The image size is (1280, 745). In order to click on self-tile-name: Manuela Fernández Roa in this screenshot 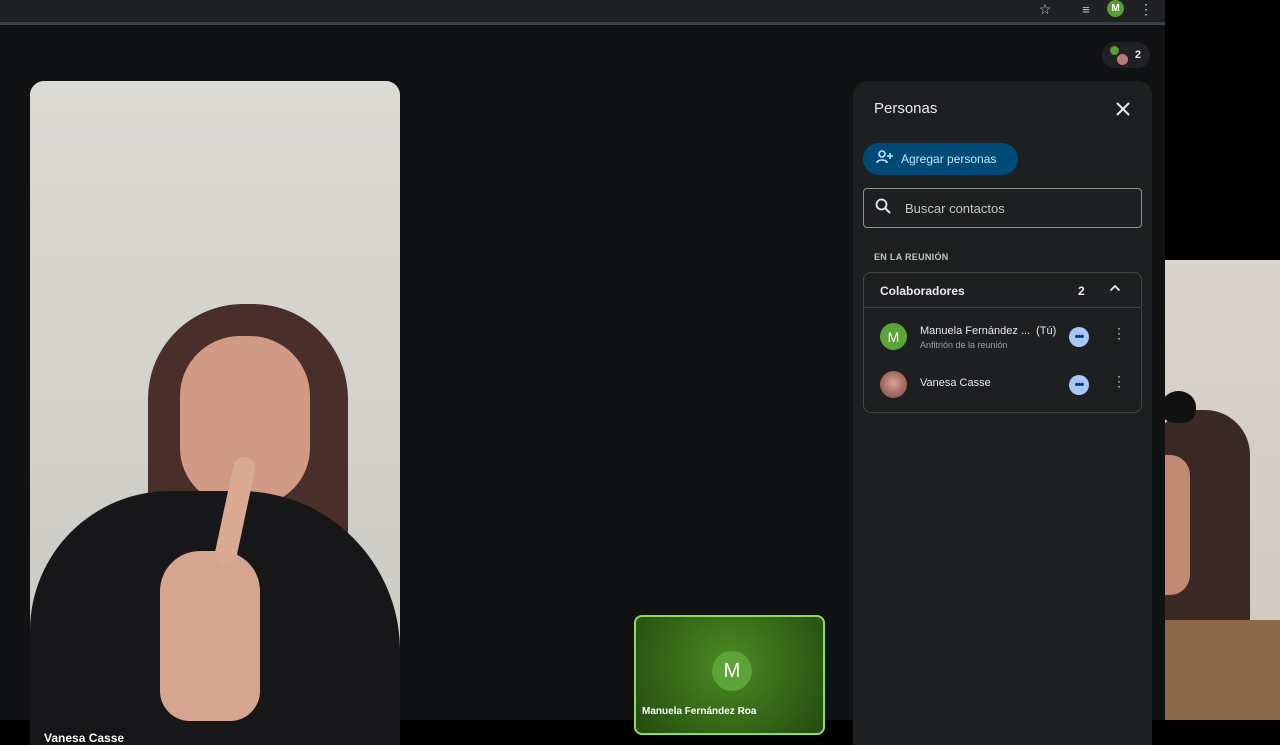, I will do `click(699, 711)`.